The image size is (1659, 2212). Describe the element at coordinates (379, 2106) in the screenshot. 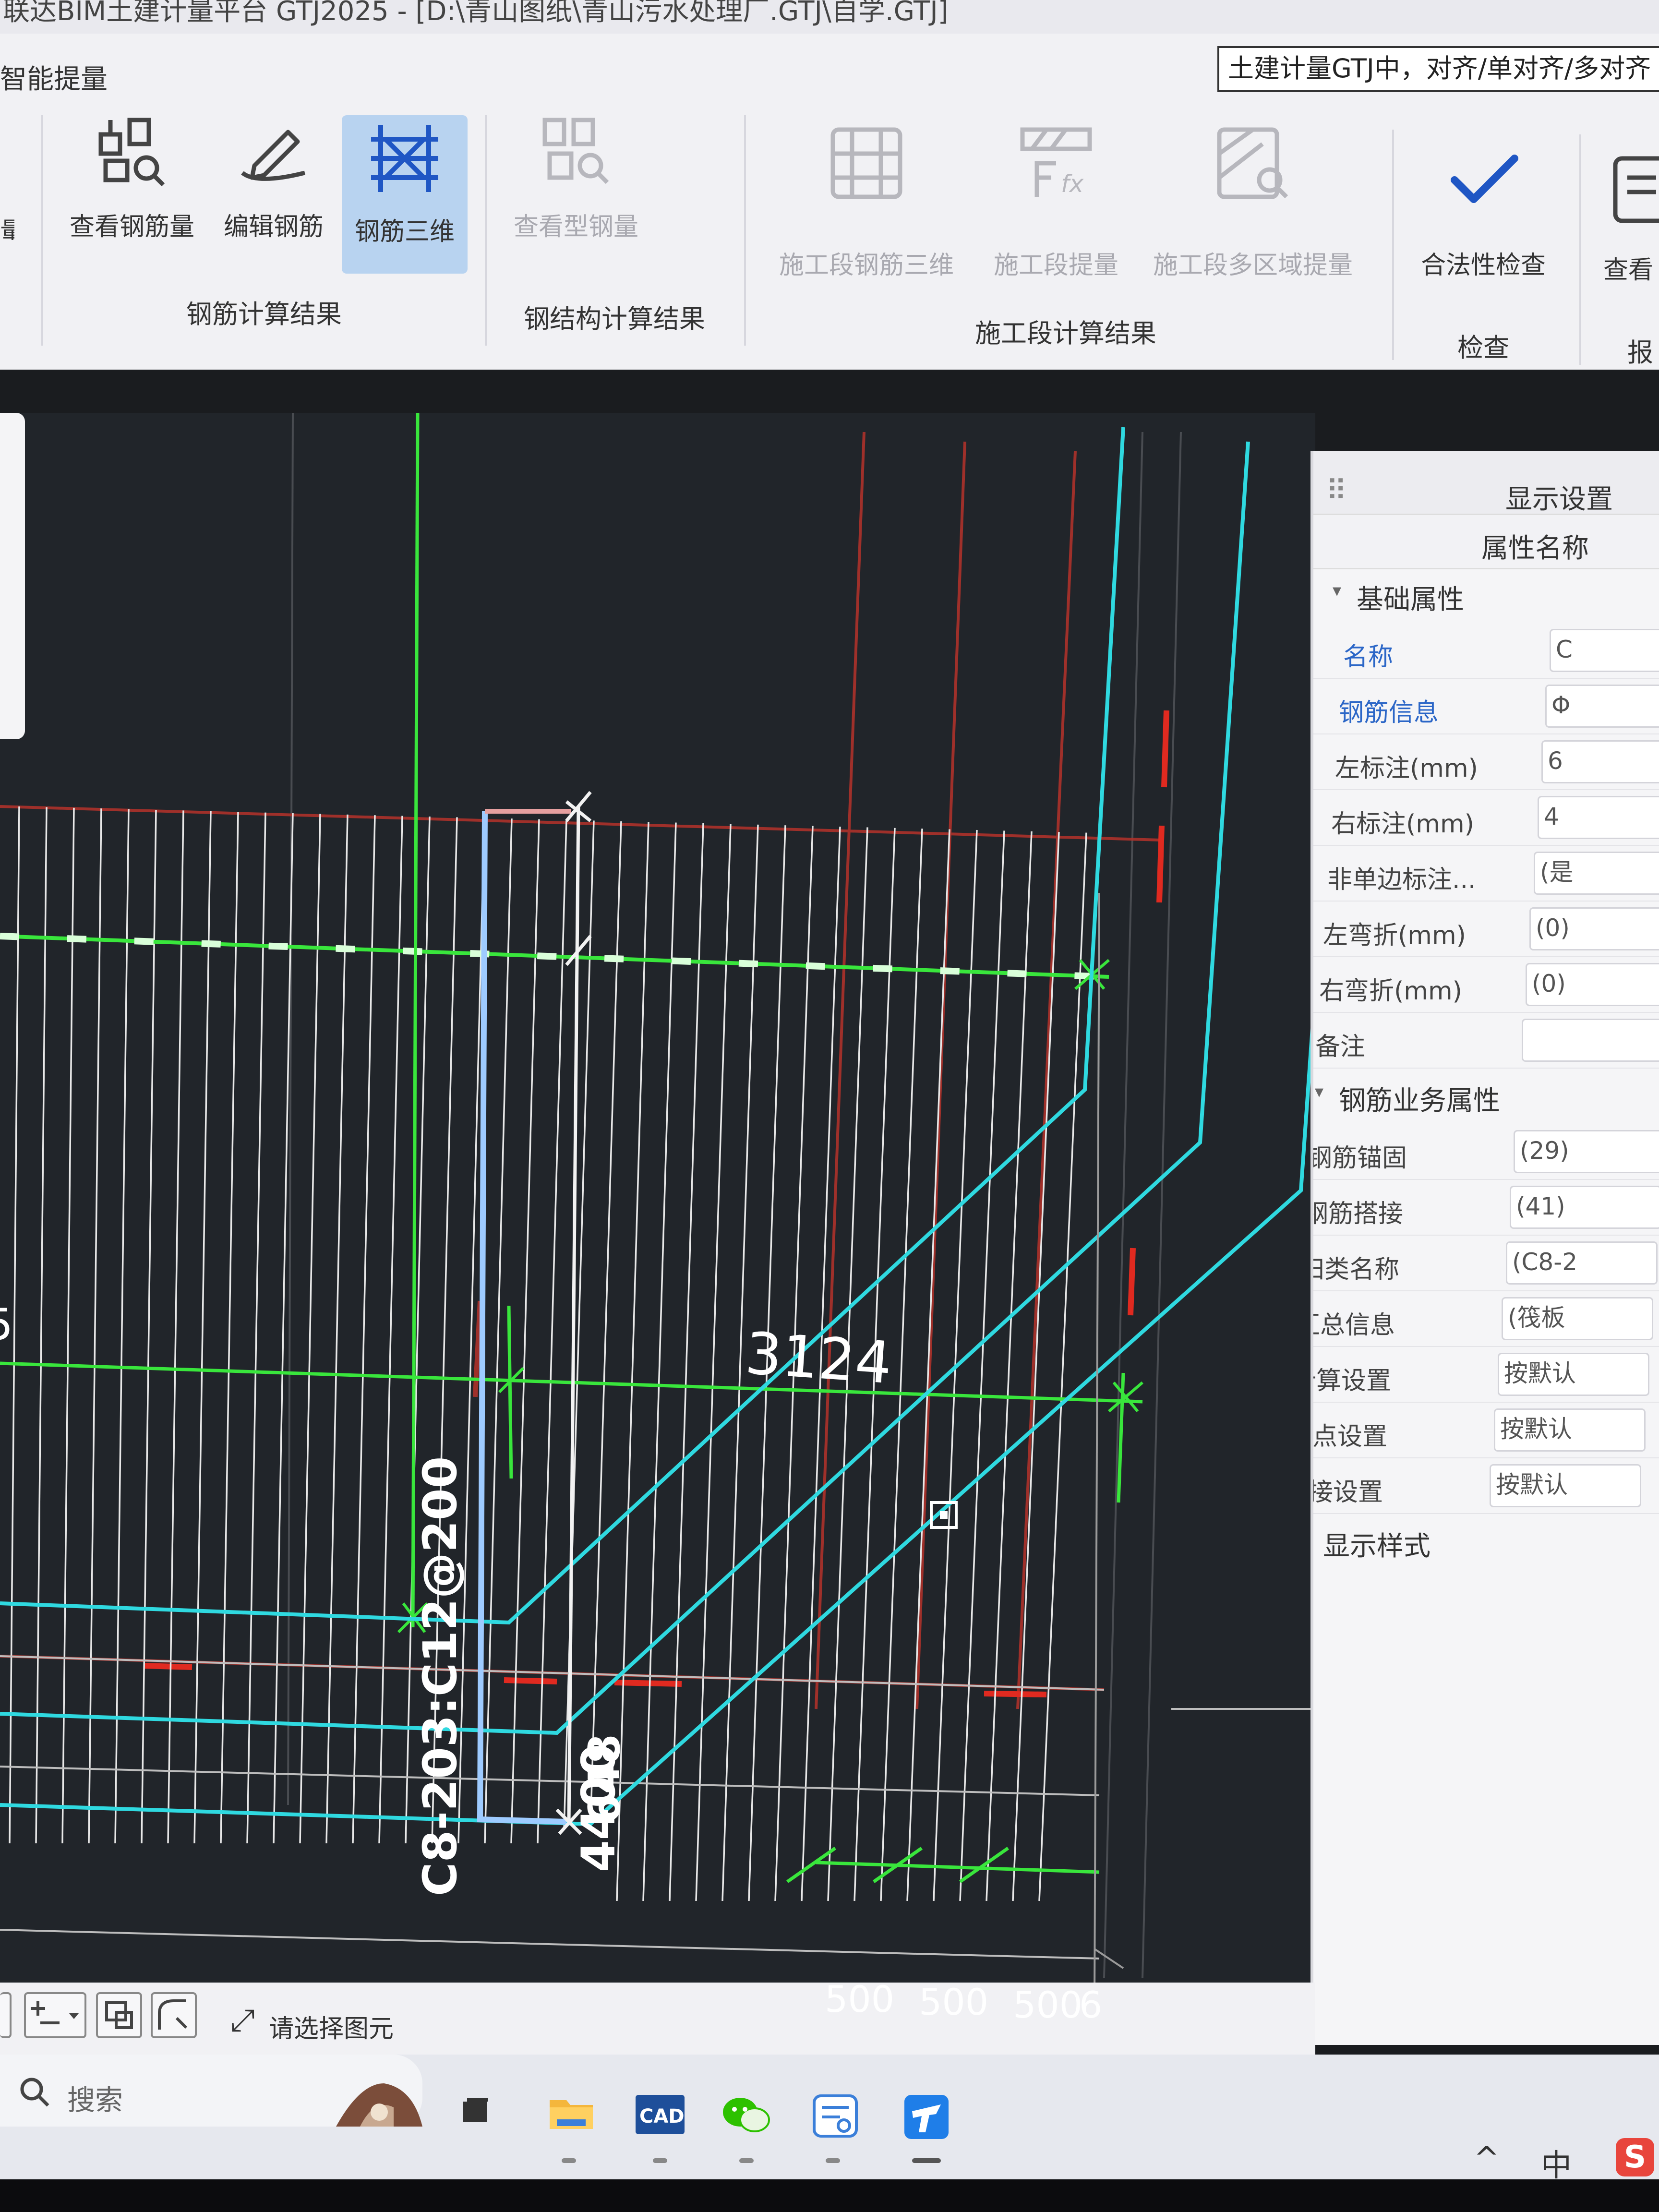

I see `landscape-widget-icon` at that location.